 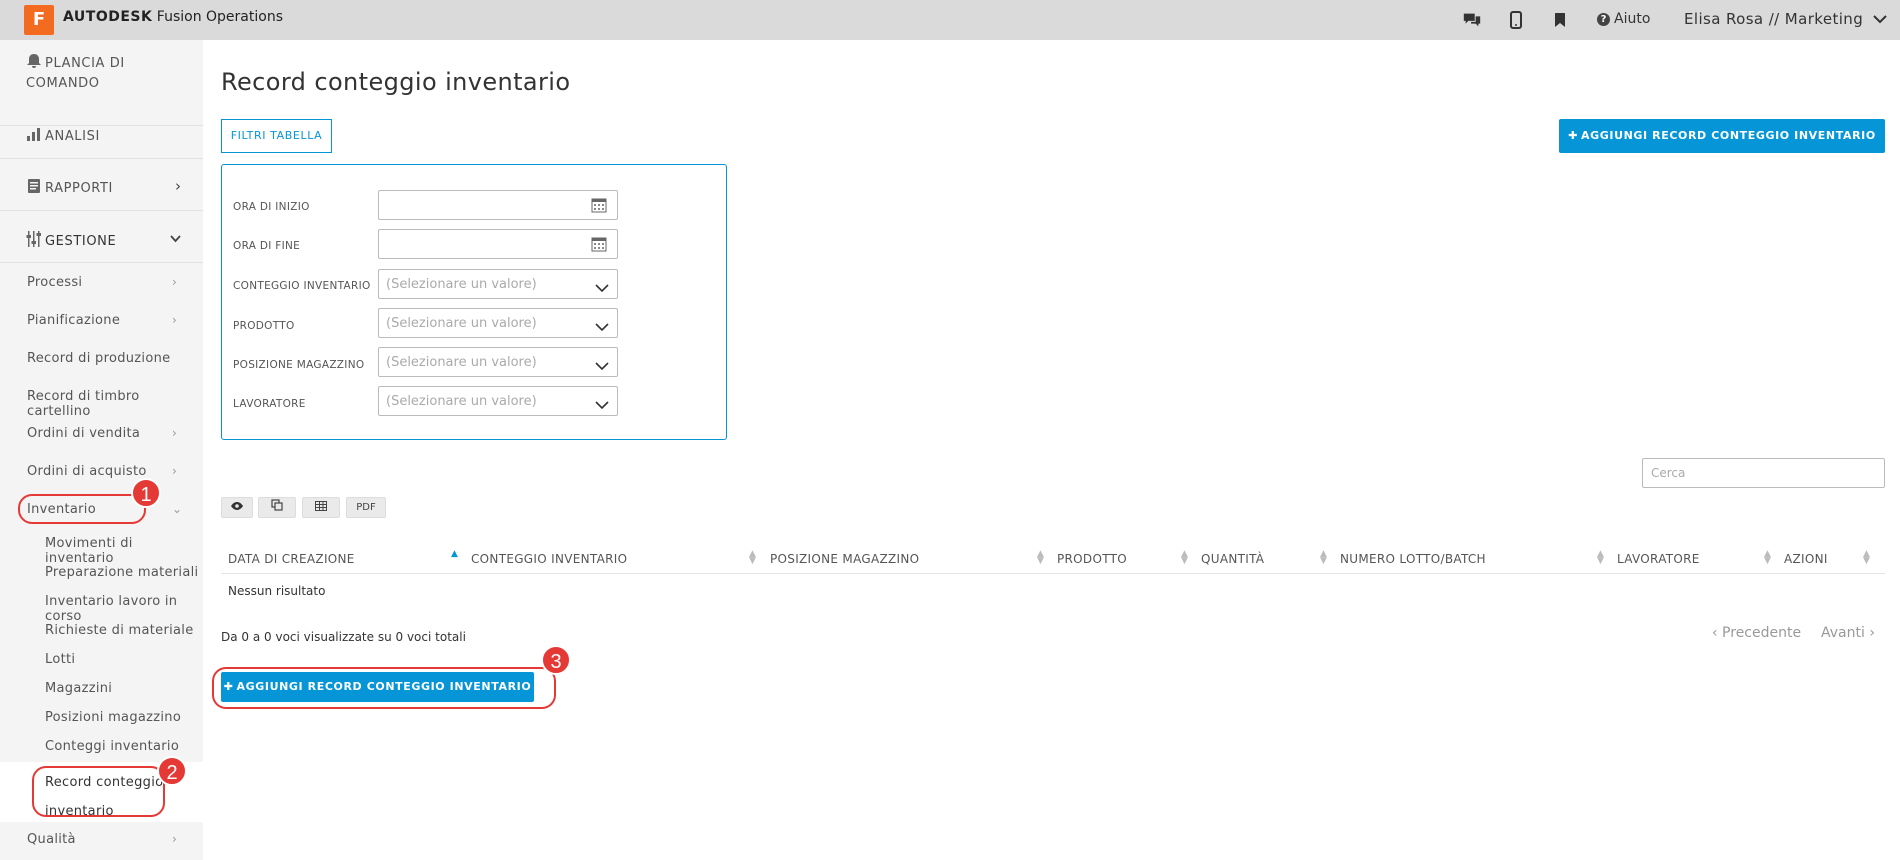 What do you see at coordinates (267, 246) in the screenshot?
I see `filter-label-end-time: ORA DI FINE` at bounding box center [267, 246].